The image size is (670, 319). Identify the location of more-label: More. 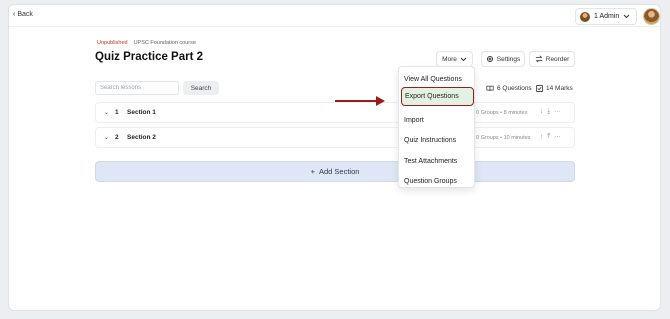
(449, 59).